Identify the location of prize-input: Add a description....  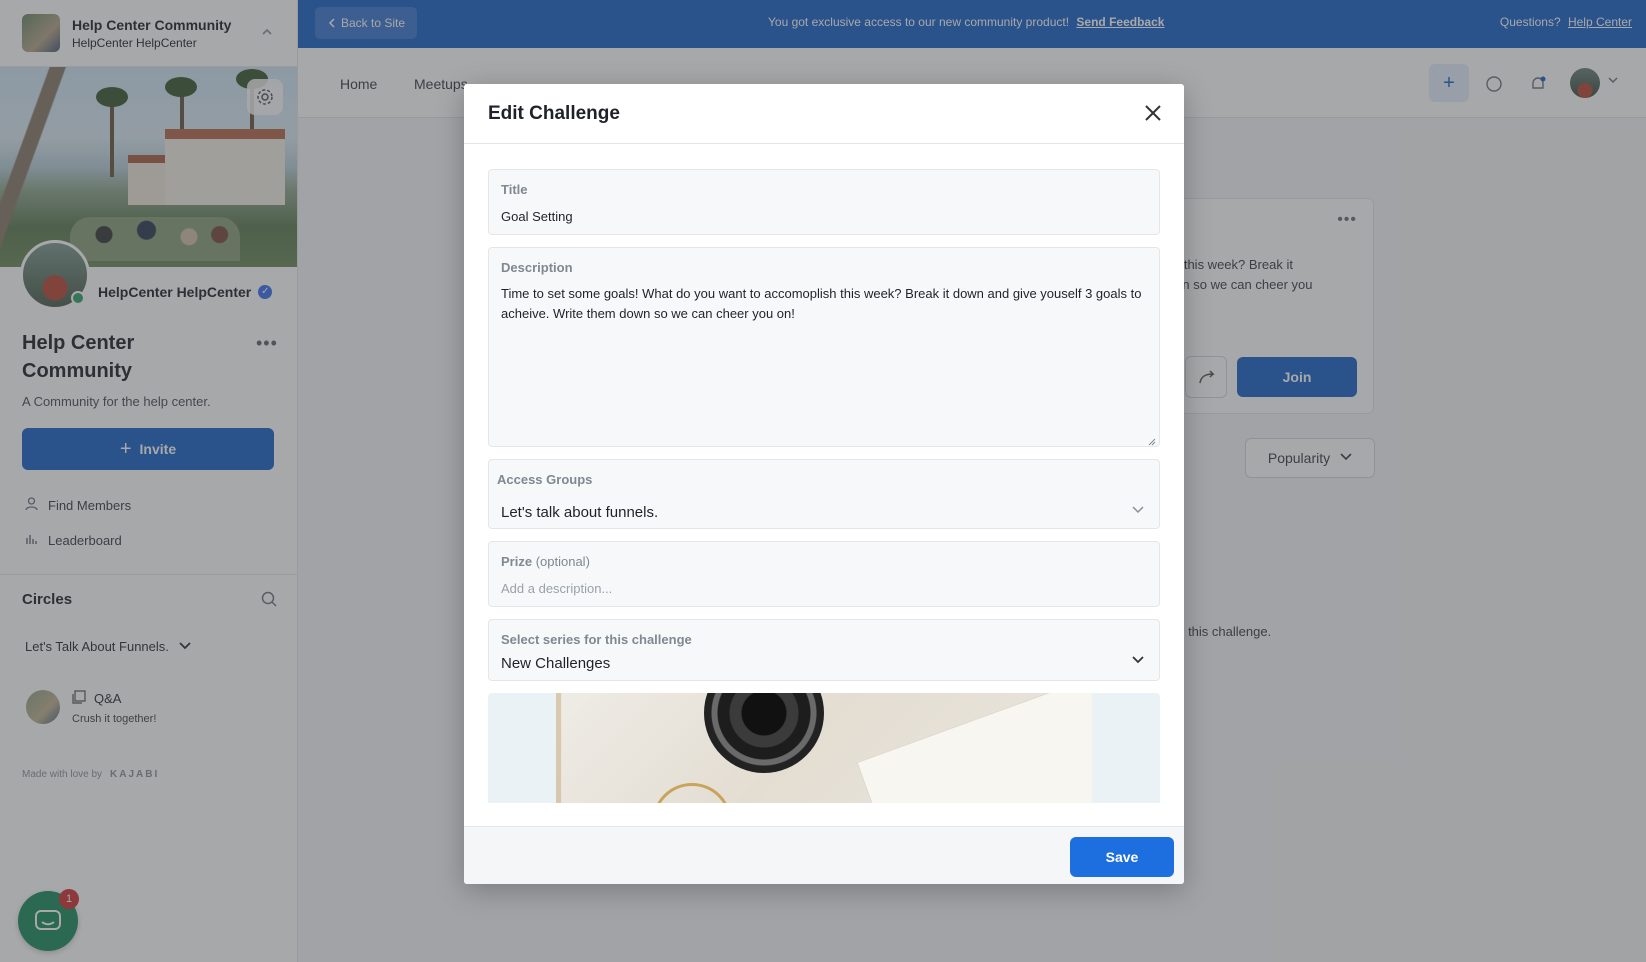
(556, 588).